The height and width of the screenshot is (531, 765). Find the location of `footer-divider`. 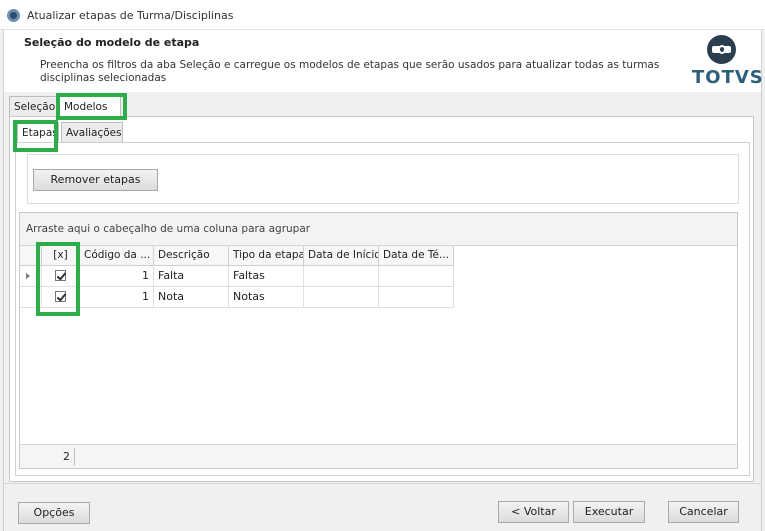

footer-divider is located at coordinates (74, 456).